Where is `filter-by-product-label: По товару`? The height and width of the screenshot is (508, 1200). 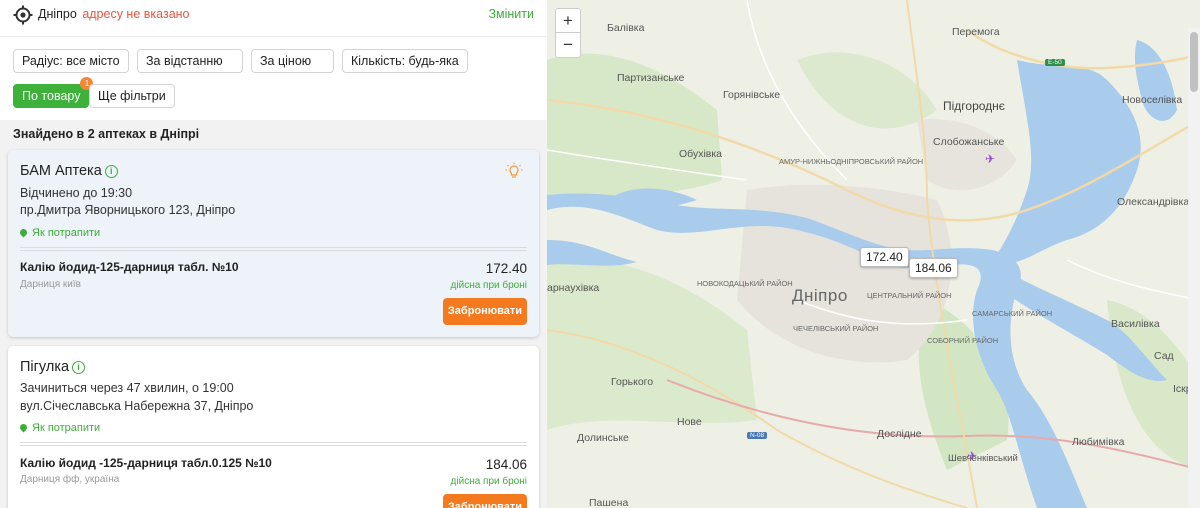 filter-by-product-label: По товару is located at coordinates (51, 96).